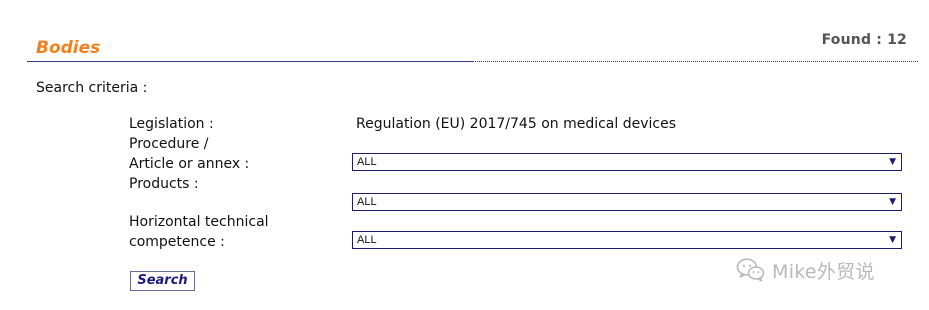 The width and height of the screenshot is (929, 310). I want to click on procedure-select: ALL ▼, so click(627, 162).